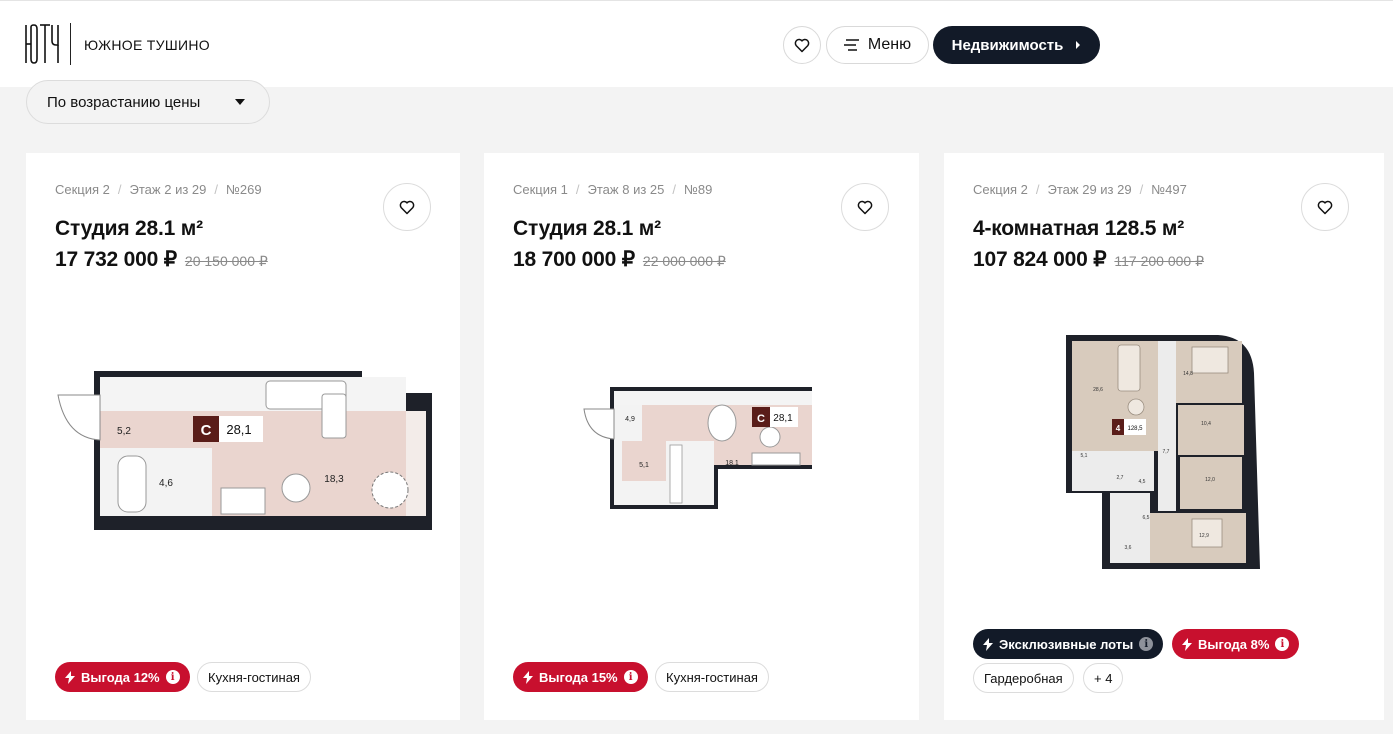  What do you see at coordinates (1204, 536) in the screenshot?
I see `plan-room-label: 12,9` at bounding box center [1204, 536].